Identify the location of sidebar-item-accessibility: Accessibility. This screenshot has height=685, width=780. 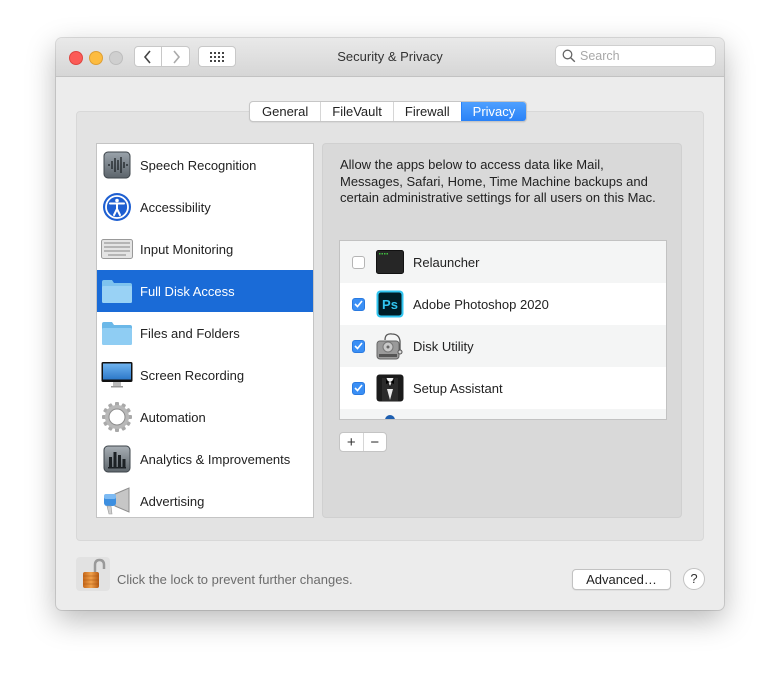
(205, 207).